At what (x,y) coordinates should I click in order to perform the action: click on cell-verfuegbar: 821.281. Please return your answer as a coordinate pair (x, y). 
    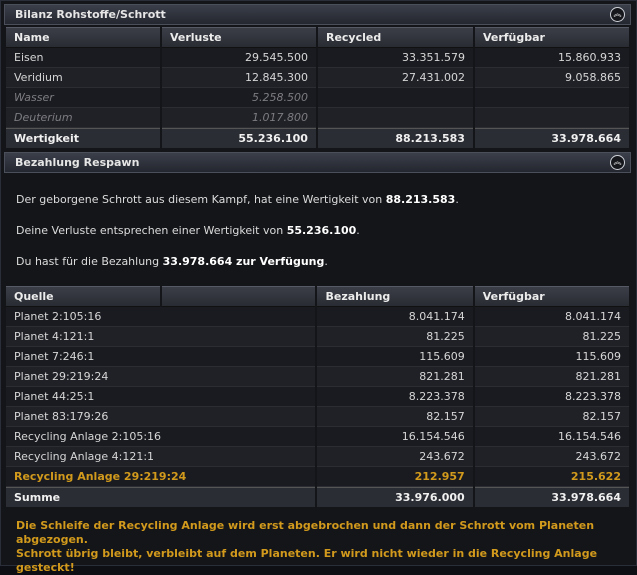
    Looking at the image, I should click on (551, 377).